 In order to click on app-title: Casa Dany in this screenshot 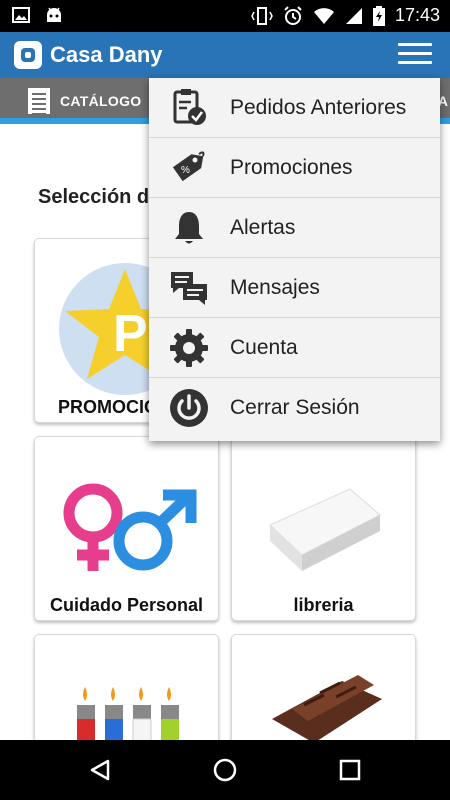, I will do `click(106, 54)`.